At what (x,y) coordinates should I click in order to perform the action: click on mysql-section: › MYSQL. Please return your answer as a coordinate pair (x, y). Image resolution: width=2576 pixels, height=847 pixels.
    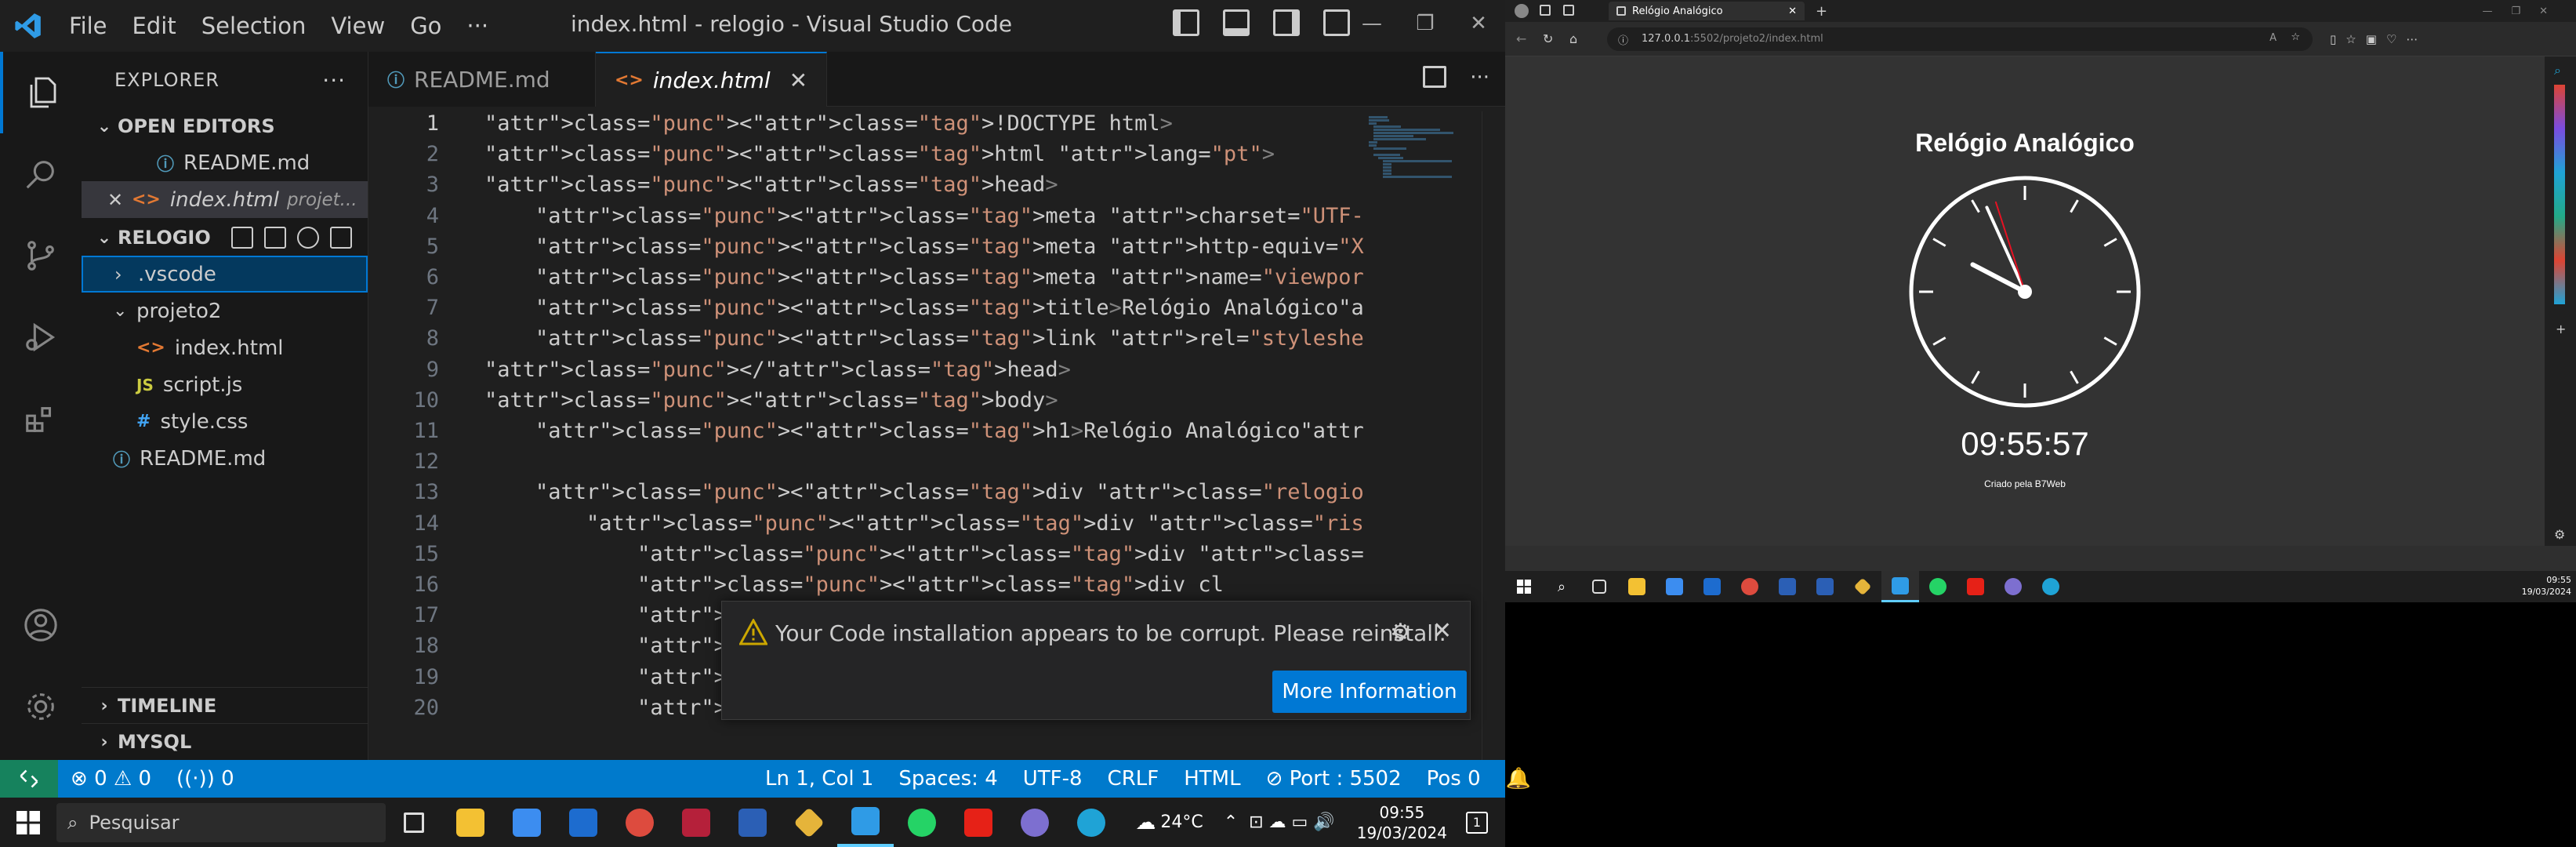
    Looking at the image, I should click on (225, 742).